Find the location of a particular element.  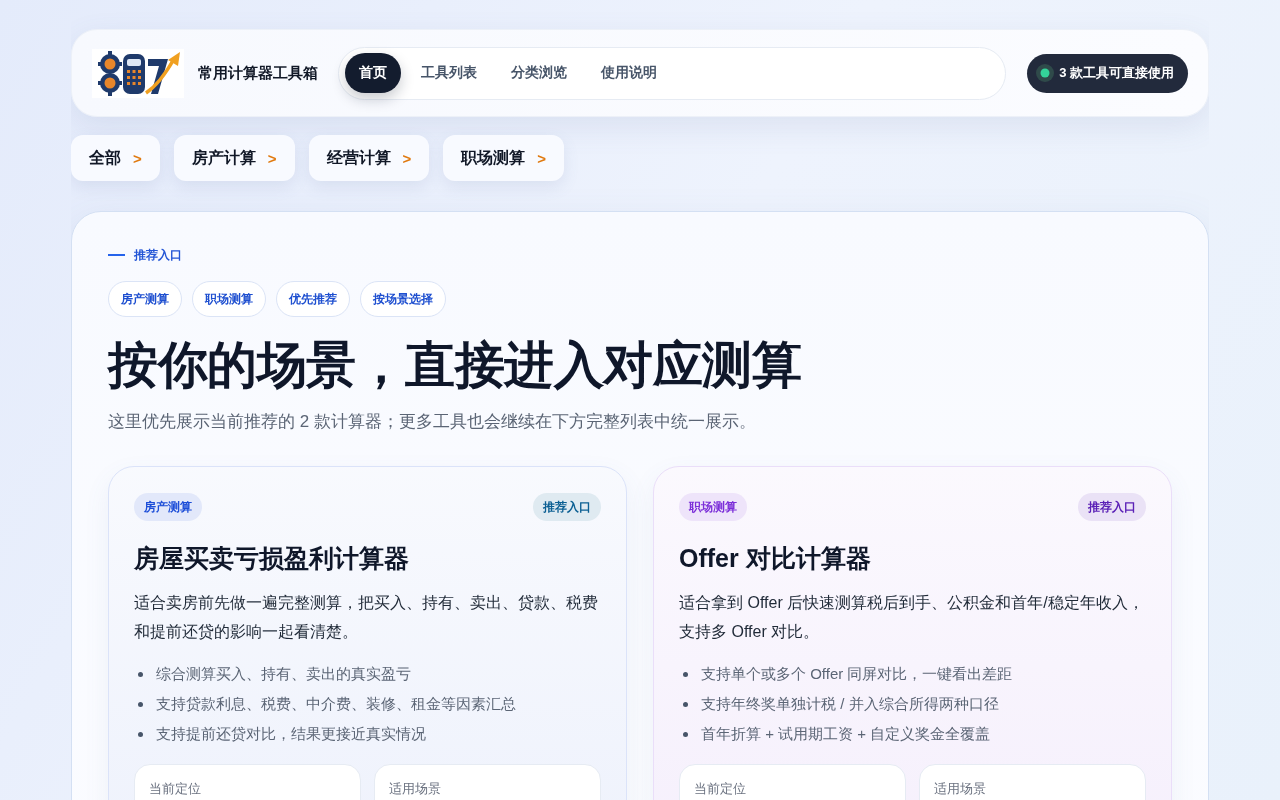

feature-text: 综合测算买入、持有、卖出的真实盈亏 is located at coordinates (283, 674).